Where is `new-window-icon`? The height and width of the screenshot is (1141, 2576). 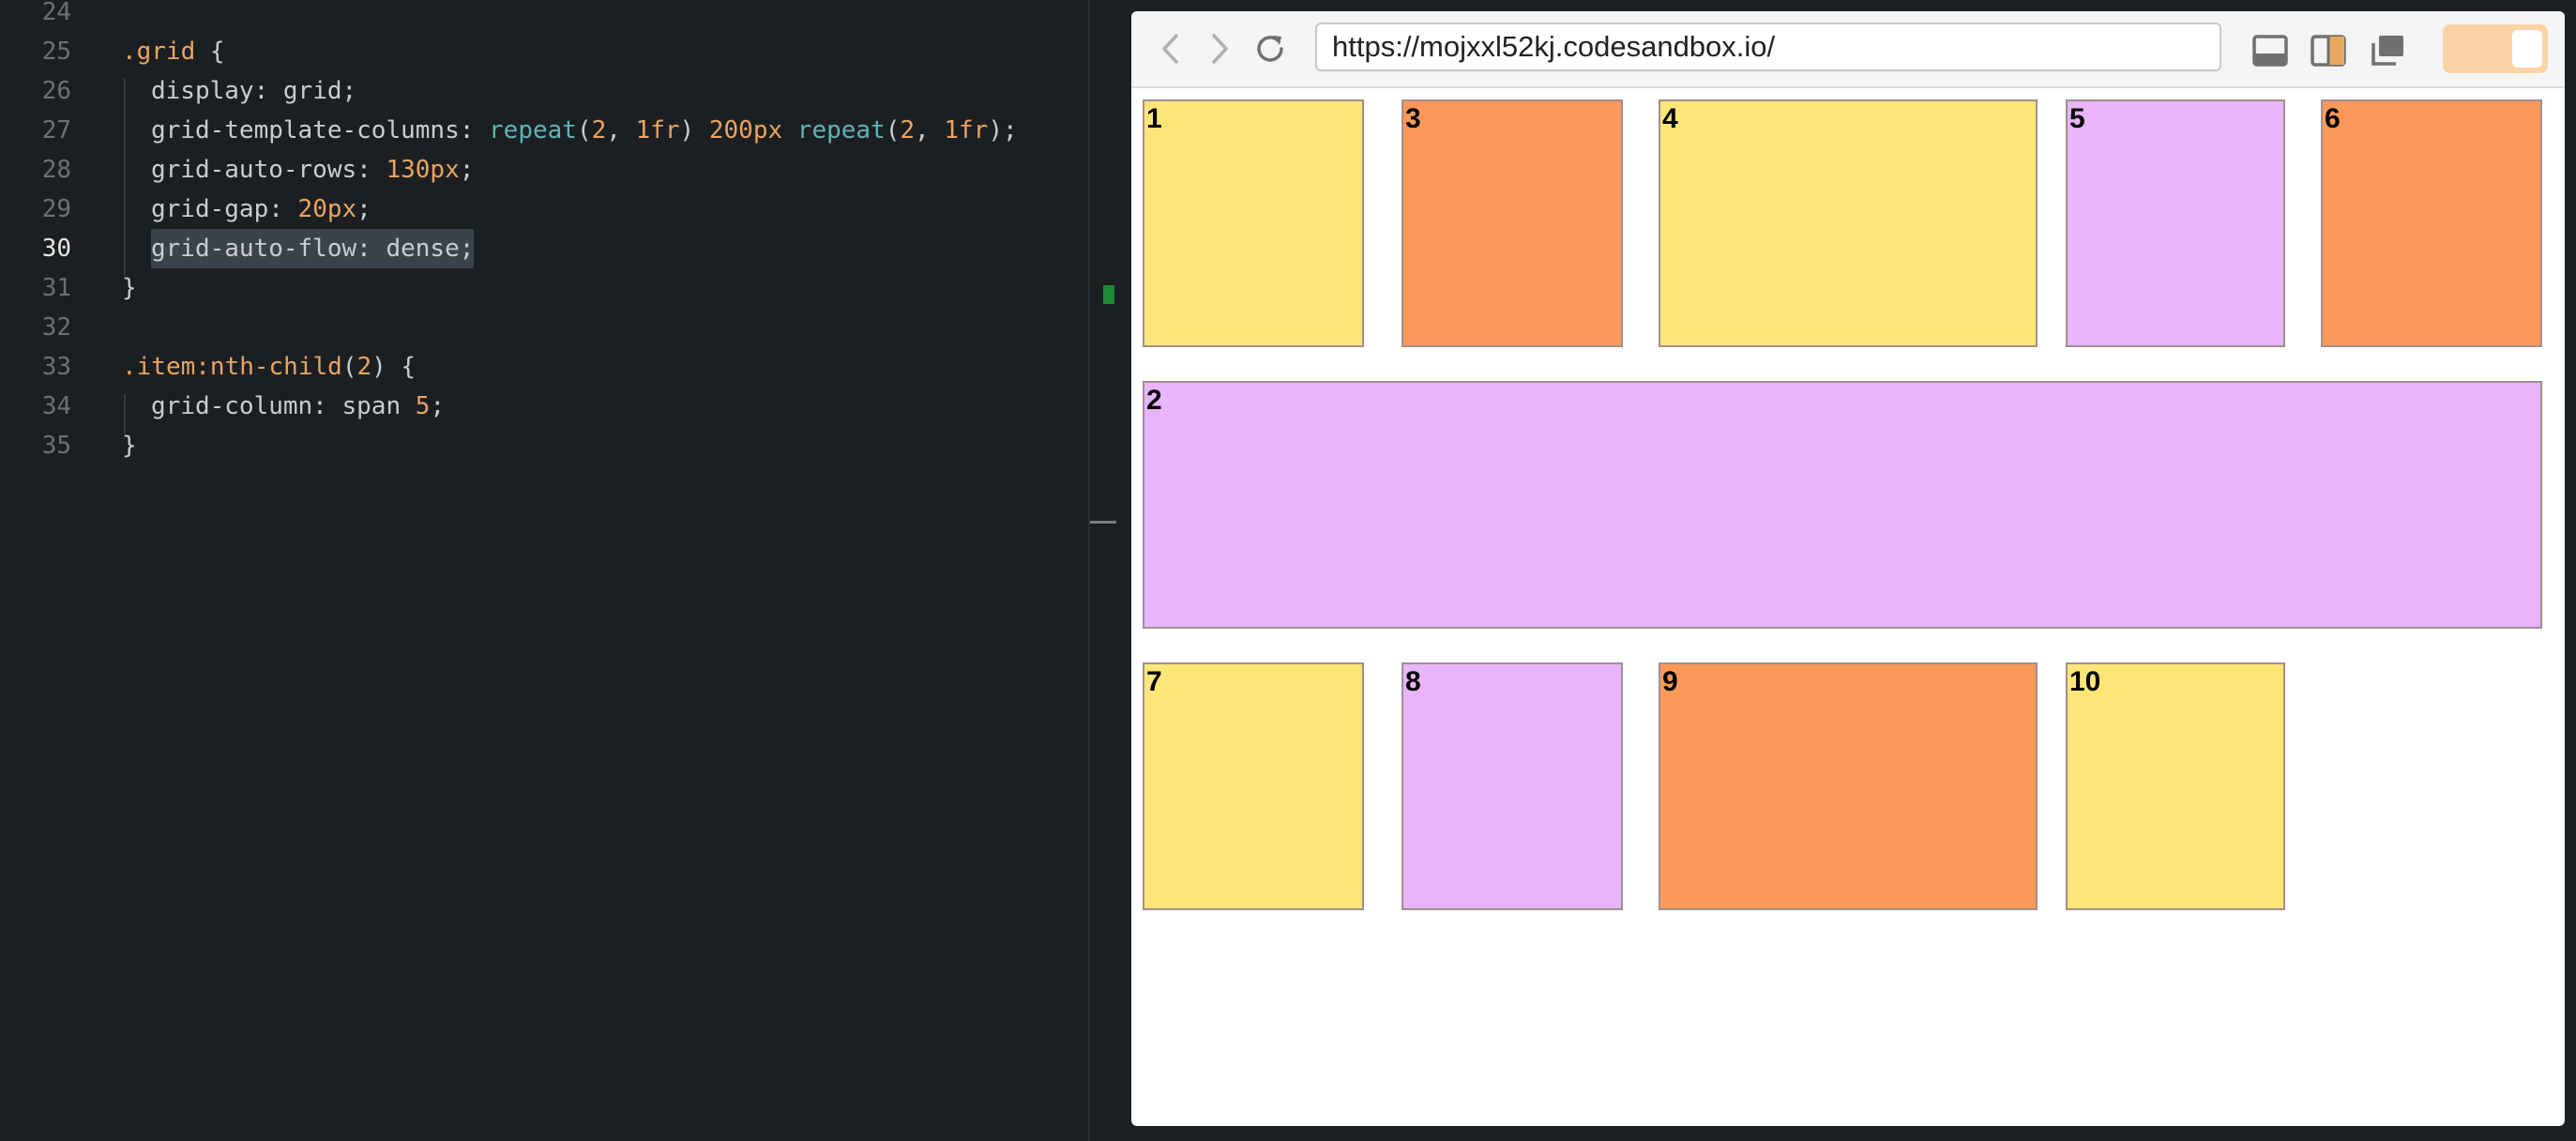 new-window-icon is located at coordinates (2386, 50).